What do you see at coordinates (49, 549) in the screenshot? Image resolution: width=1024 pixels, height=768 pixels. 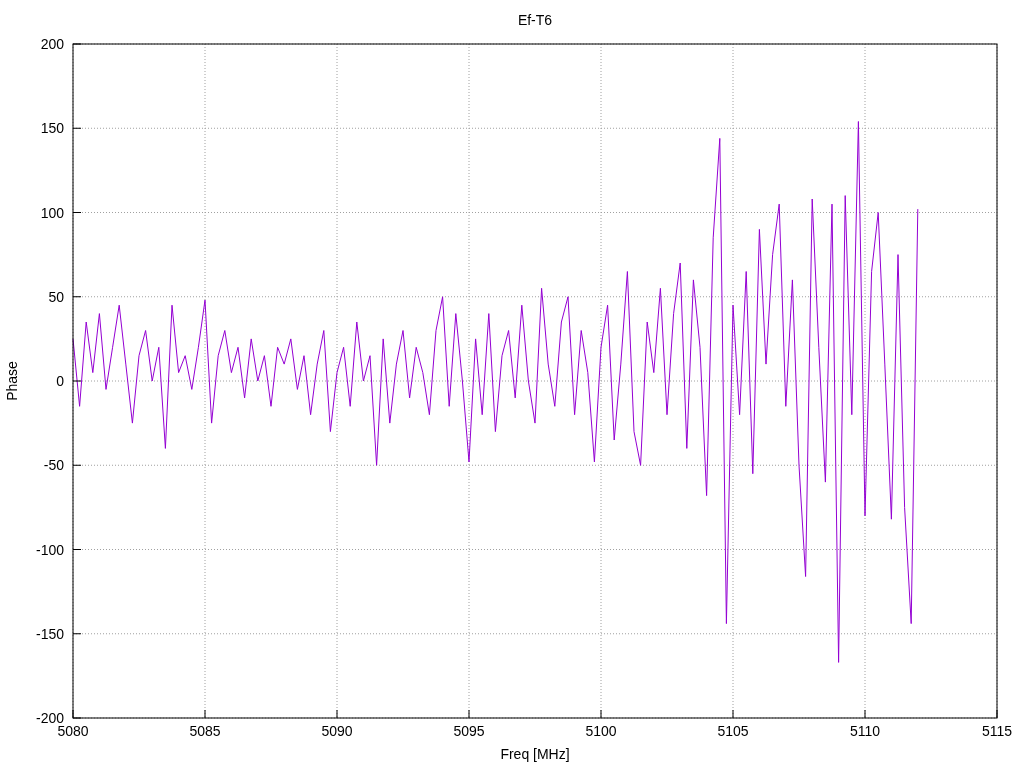 I see `y-tick-label: -100` at bounding box center [49, 549].